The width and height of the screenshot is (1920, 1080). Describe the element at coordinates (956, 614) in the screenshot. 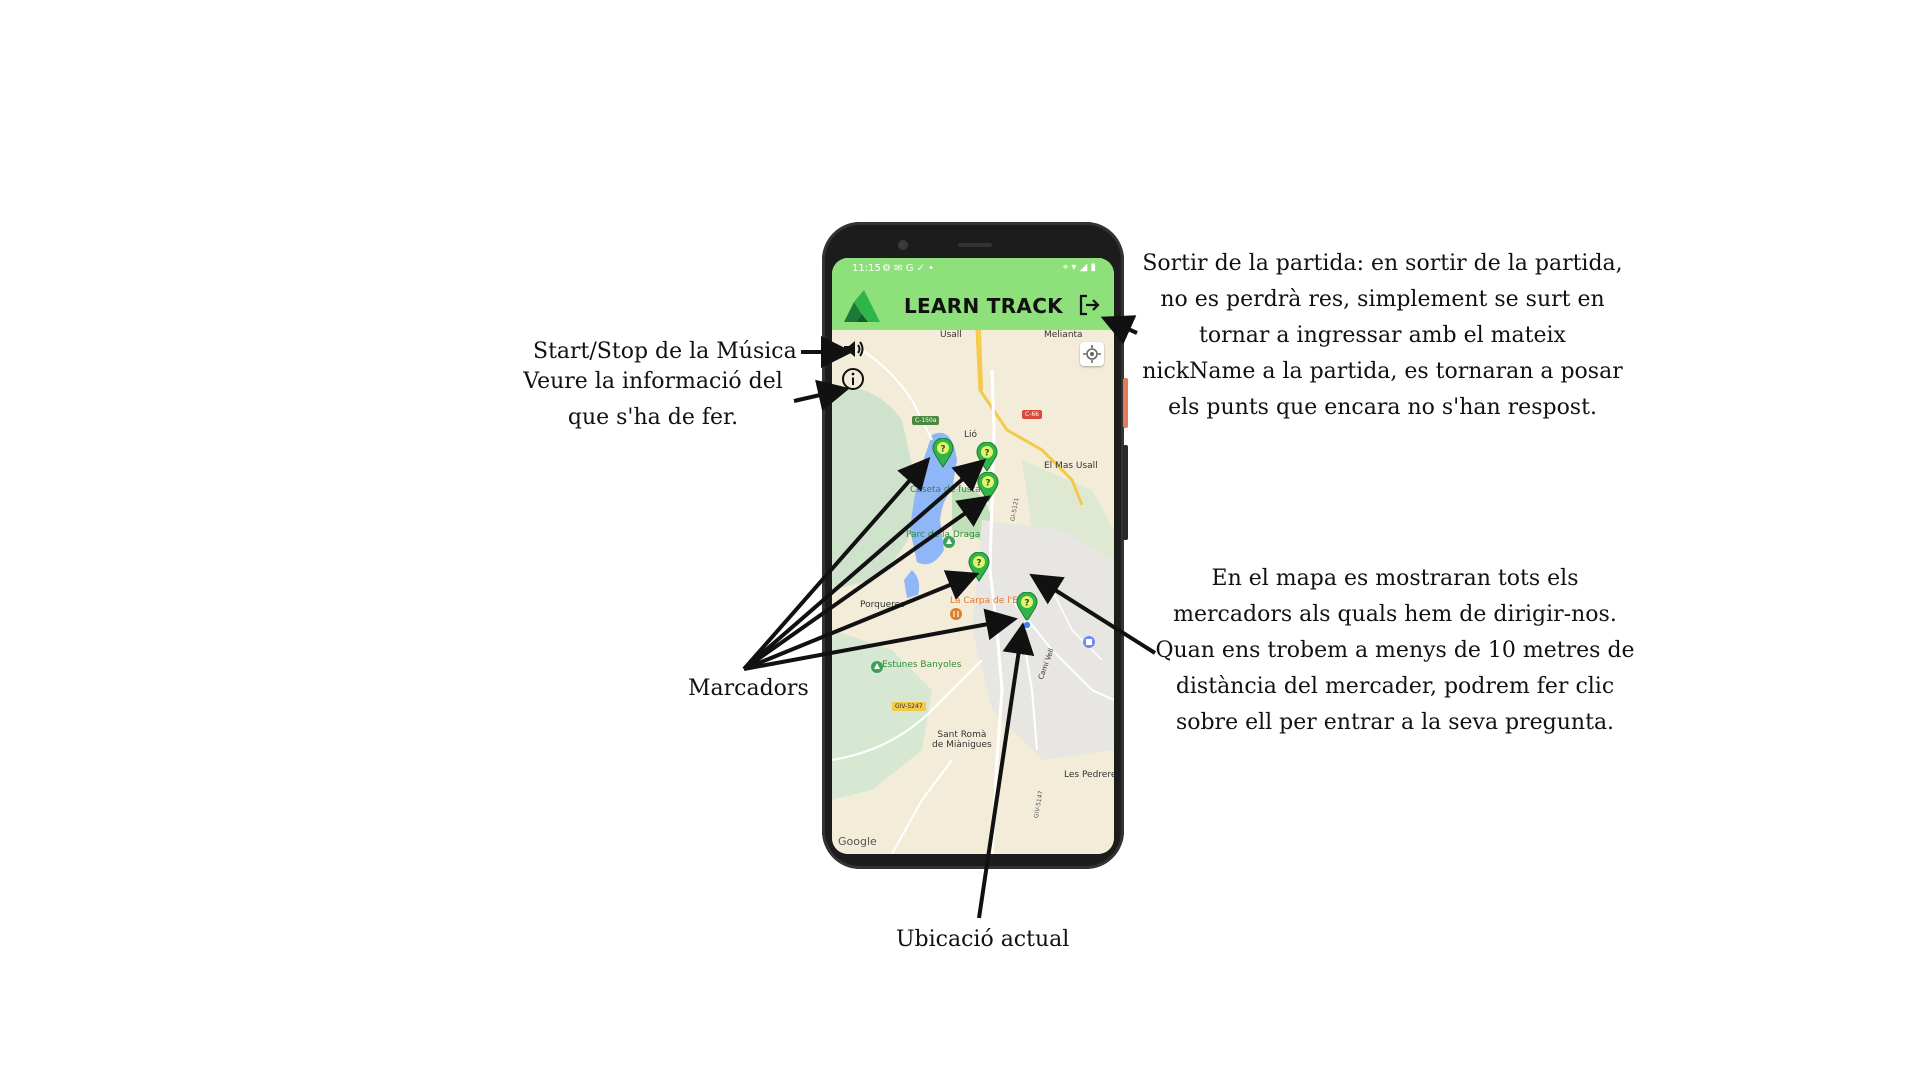

I see `restaurant-icon` at that location.